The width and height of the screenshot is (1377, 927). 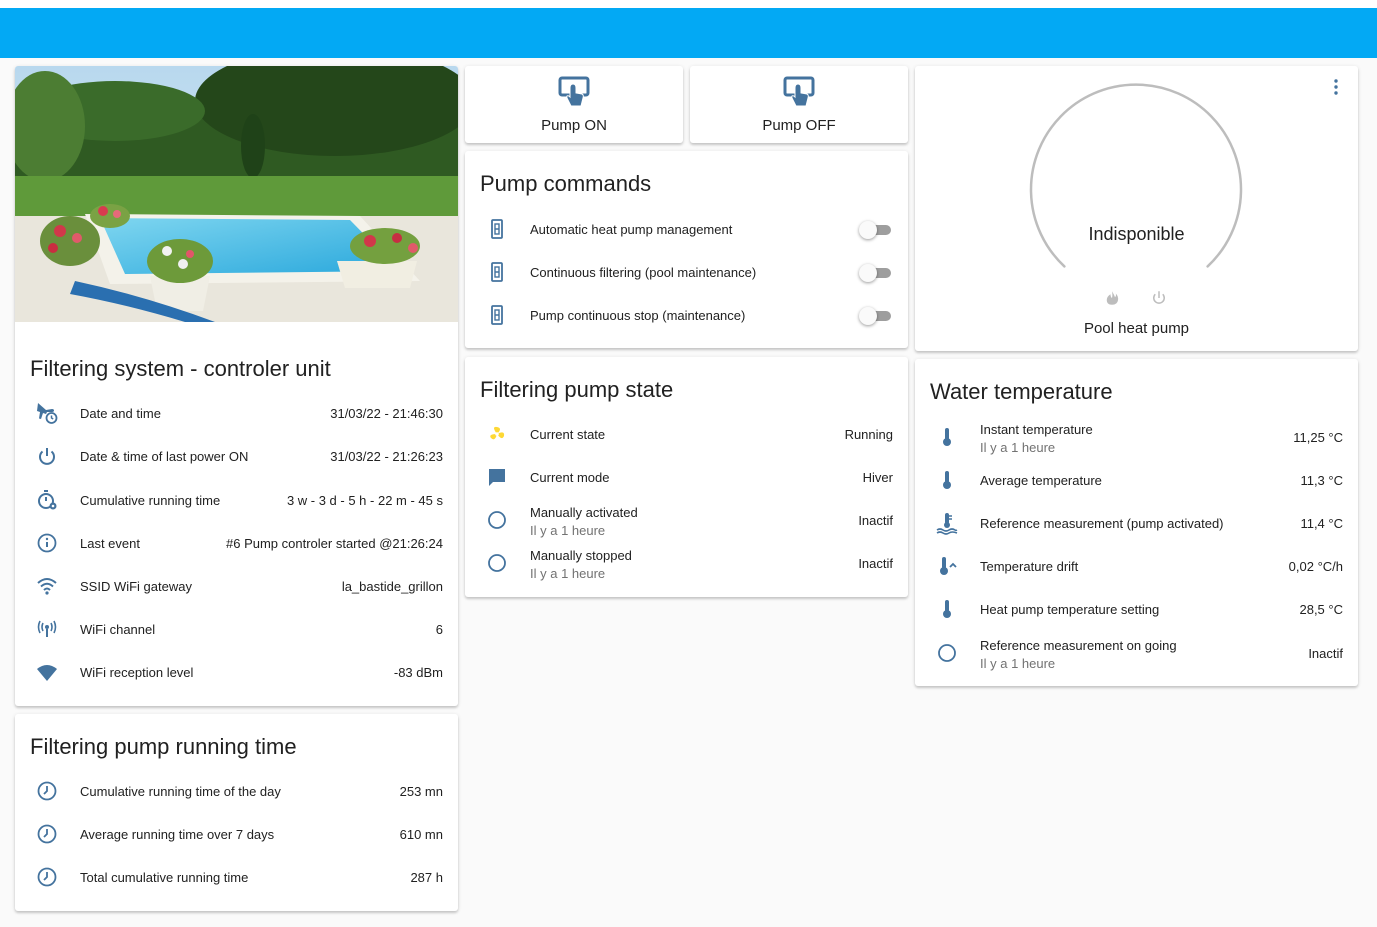 I want to click on row-continuous-stop: Pump continuous stop (maintenance), so click(x=686, y=316).